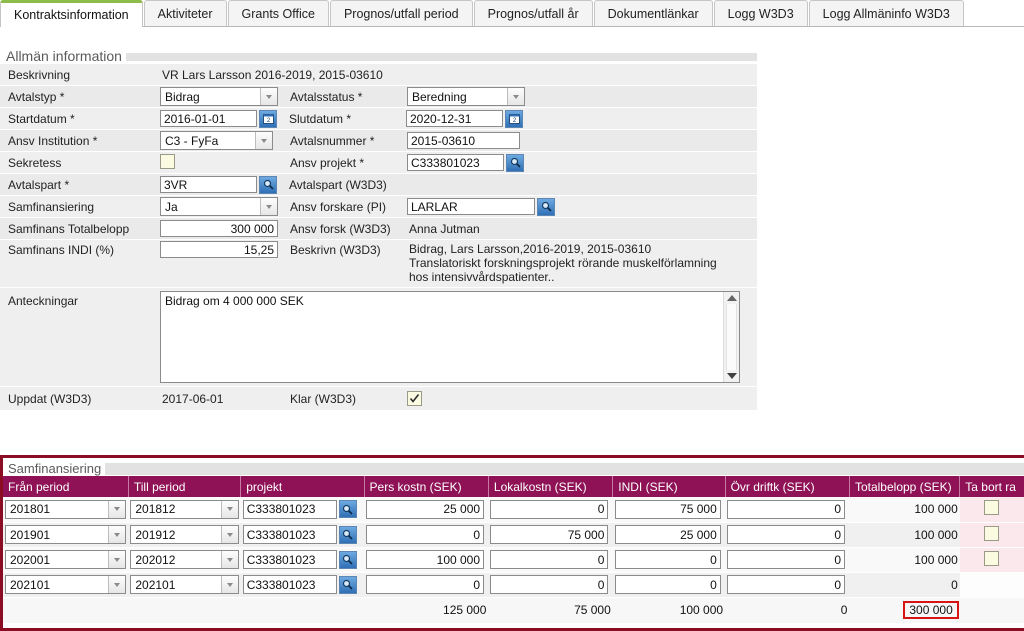  What do you see at coordinates (66, 486) in the screenshot?
I see `col-fran-period: Från period` at bounding box center [66, 486].